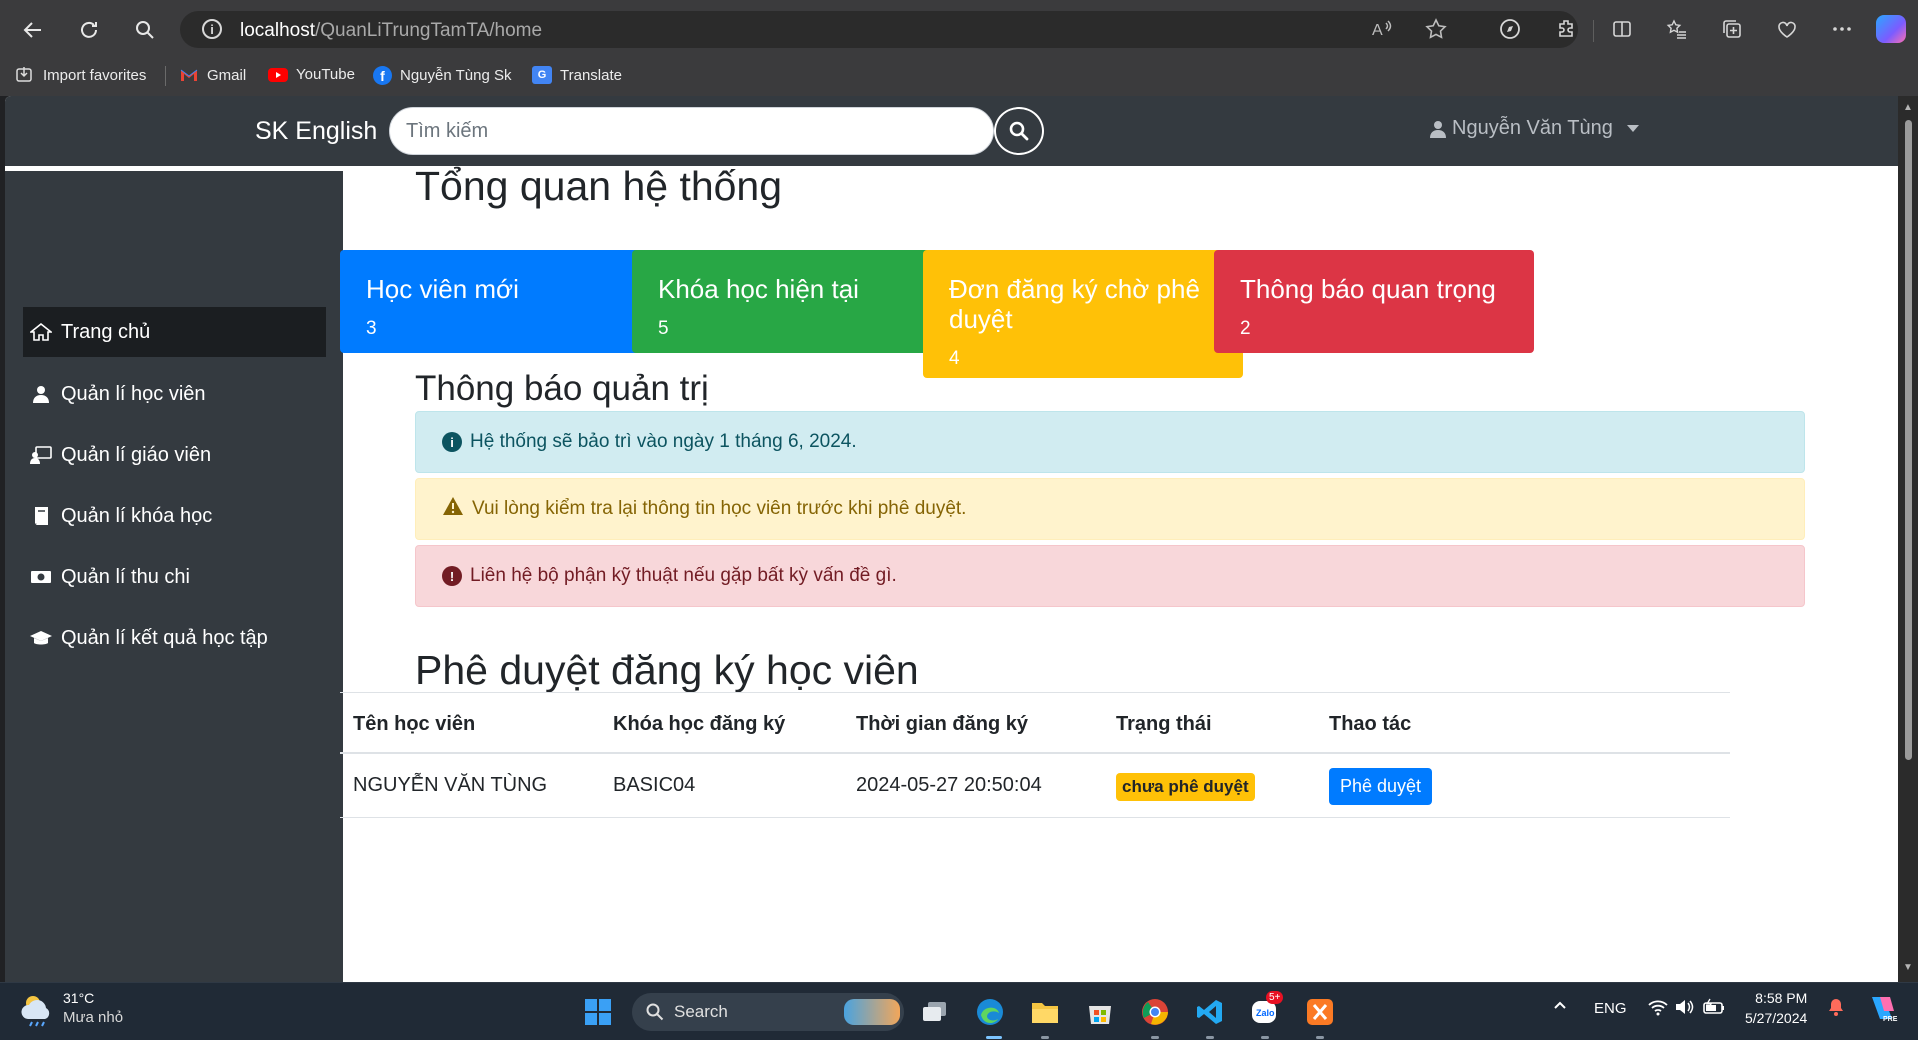 The image size is (1918, 1040). I want to click on refresh-icon, so click(89, 29).